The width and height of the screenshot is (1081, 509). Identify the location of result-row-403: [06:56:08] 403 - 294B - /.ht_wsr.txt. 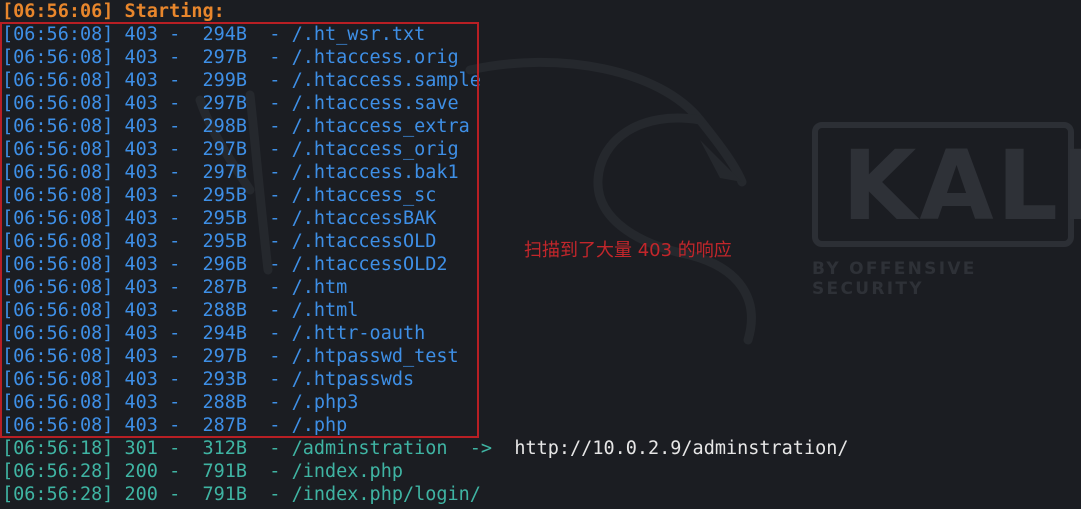
(214, 34).